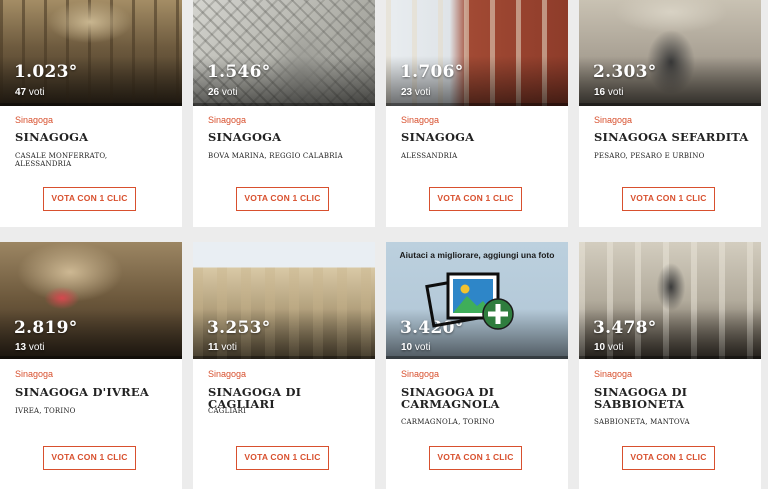 The width and height of the screenshot is (768, 489). I want to click on add-photo-prompt: Aiutaci a migliorare, aggiungi una foto, so click(477, 255).